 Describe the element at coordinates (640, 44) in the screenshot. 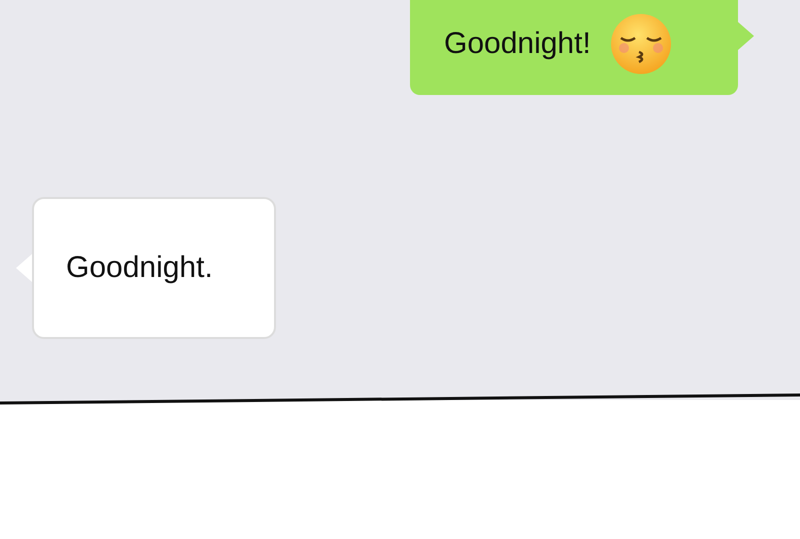

I see `kiss-face-icon` at that location.